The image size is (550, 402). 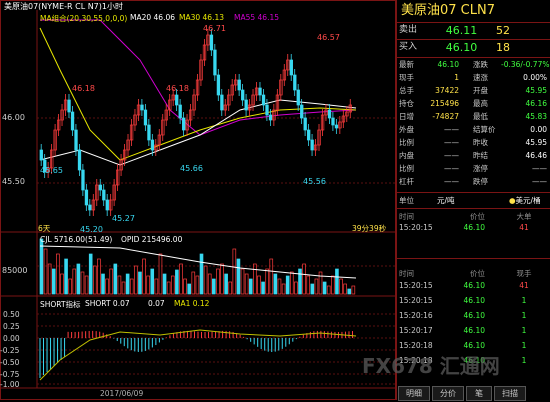 What do you see at coordinates (416, 227) in the screenshot?
I see `tick-time: 15:20:15` at bounding box center [416, 227].